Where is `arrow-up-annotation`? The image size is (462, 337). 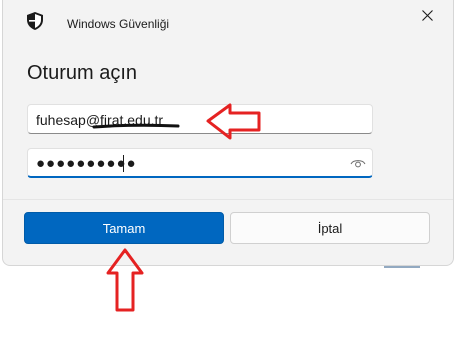
arrow-up-annotation is located at coordinates (125, 280).